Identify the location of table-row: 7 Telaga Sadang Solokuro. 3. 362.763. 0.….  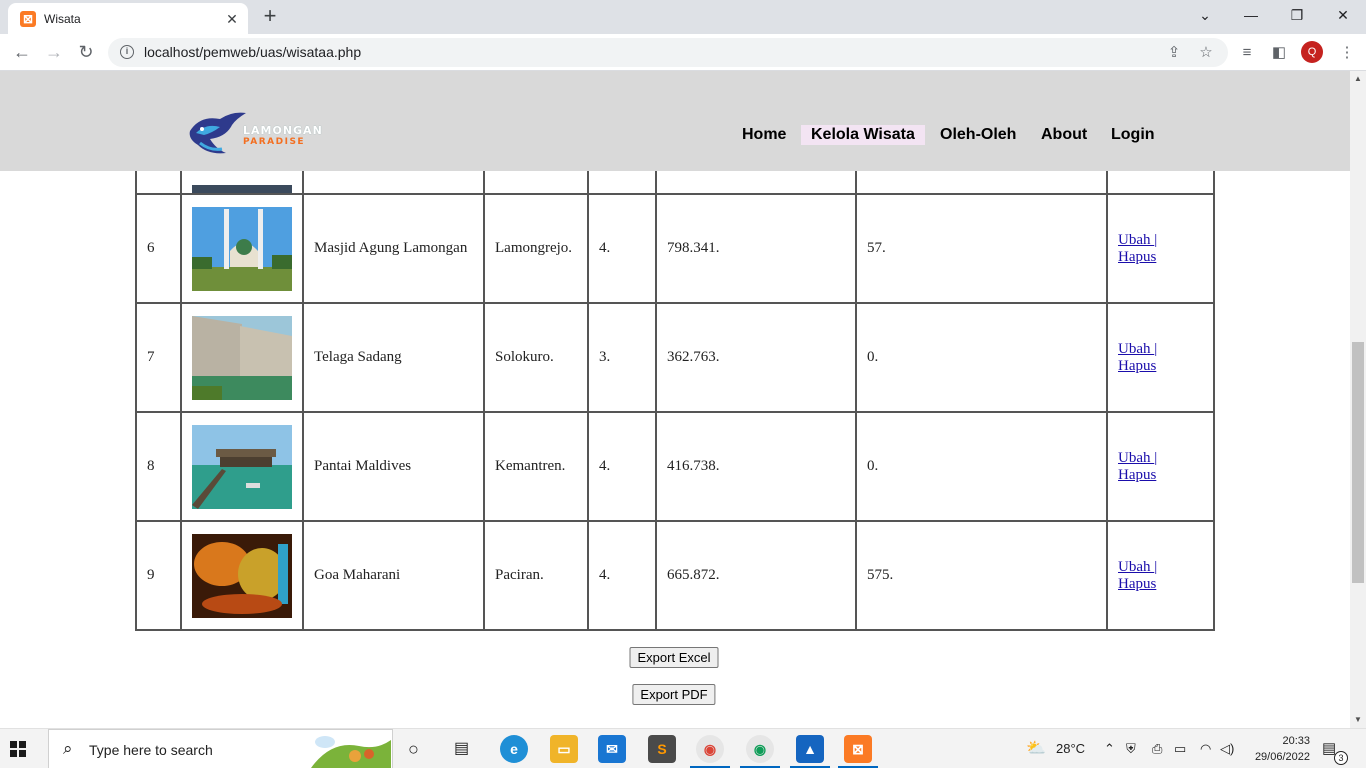
(675, 357).